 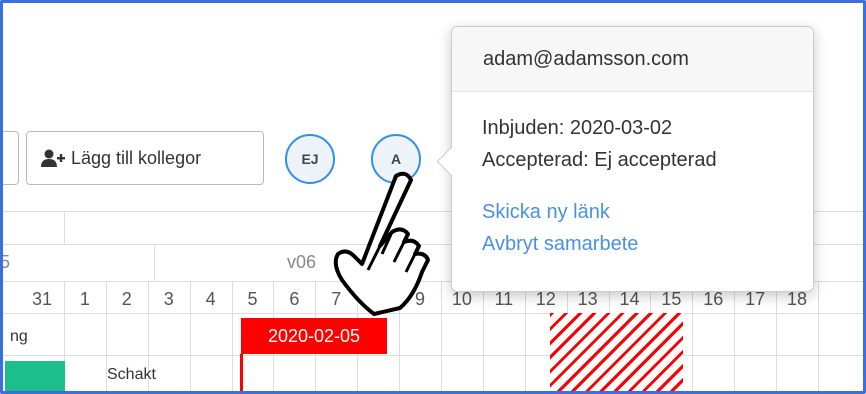 What do you see at coordinates (19, 336) in the screenshot?
I see `row-label: ng` at bounding box center [19, 336].